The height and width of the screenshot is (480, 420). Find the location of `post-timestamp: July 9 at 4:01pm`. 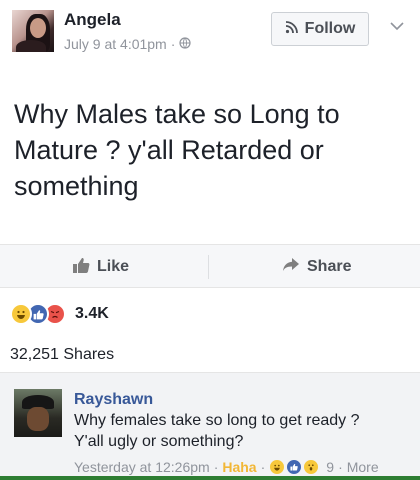

post-timestamp: July 9 at 4:01pm is located at coordinates (115, 44).